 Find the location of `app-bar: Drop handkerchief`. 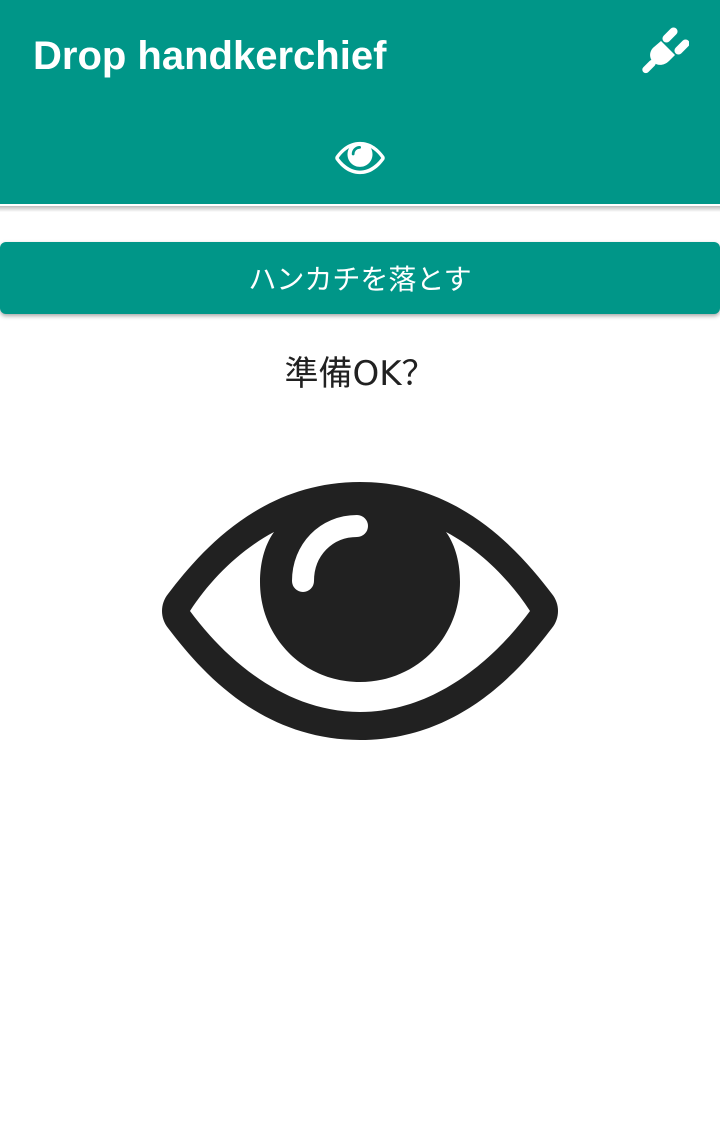

app-bar: Drop handkerchief is located at coordinates (360, 56).